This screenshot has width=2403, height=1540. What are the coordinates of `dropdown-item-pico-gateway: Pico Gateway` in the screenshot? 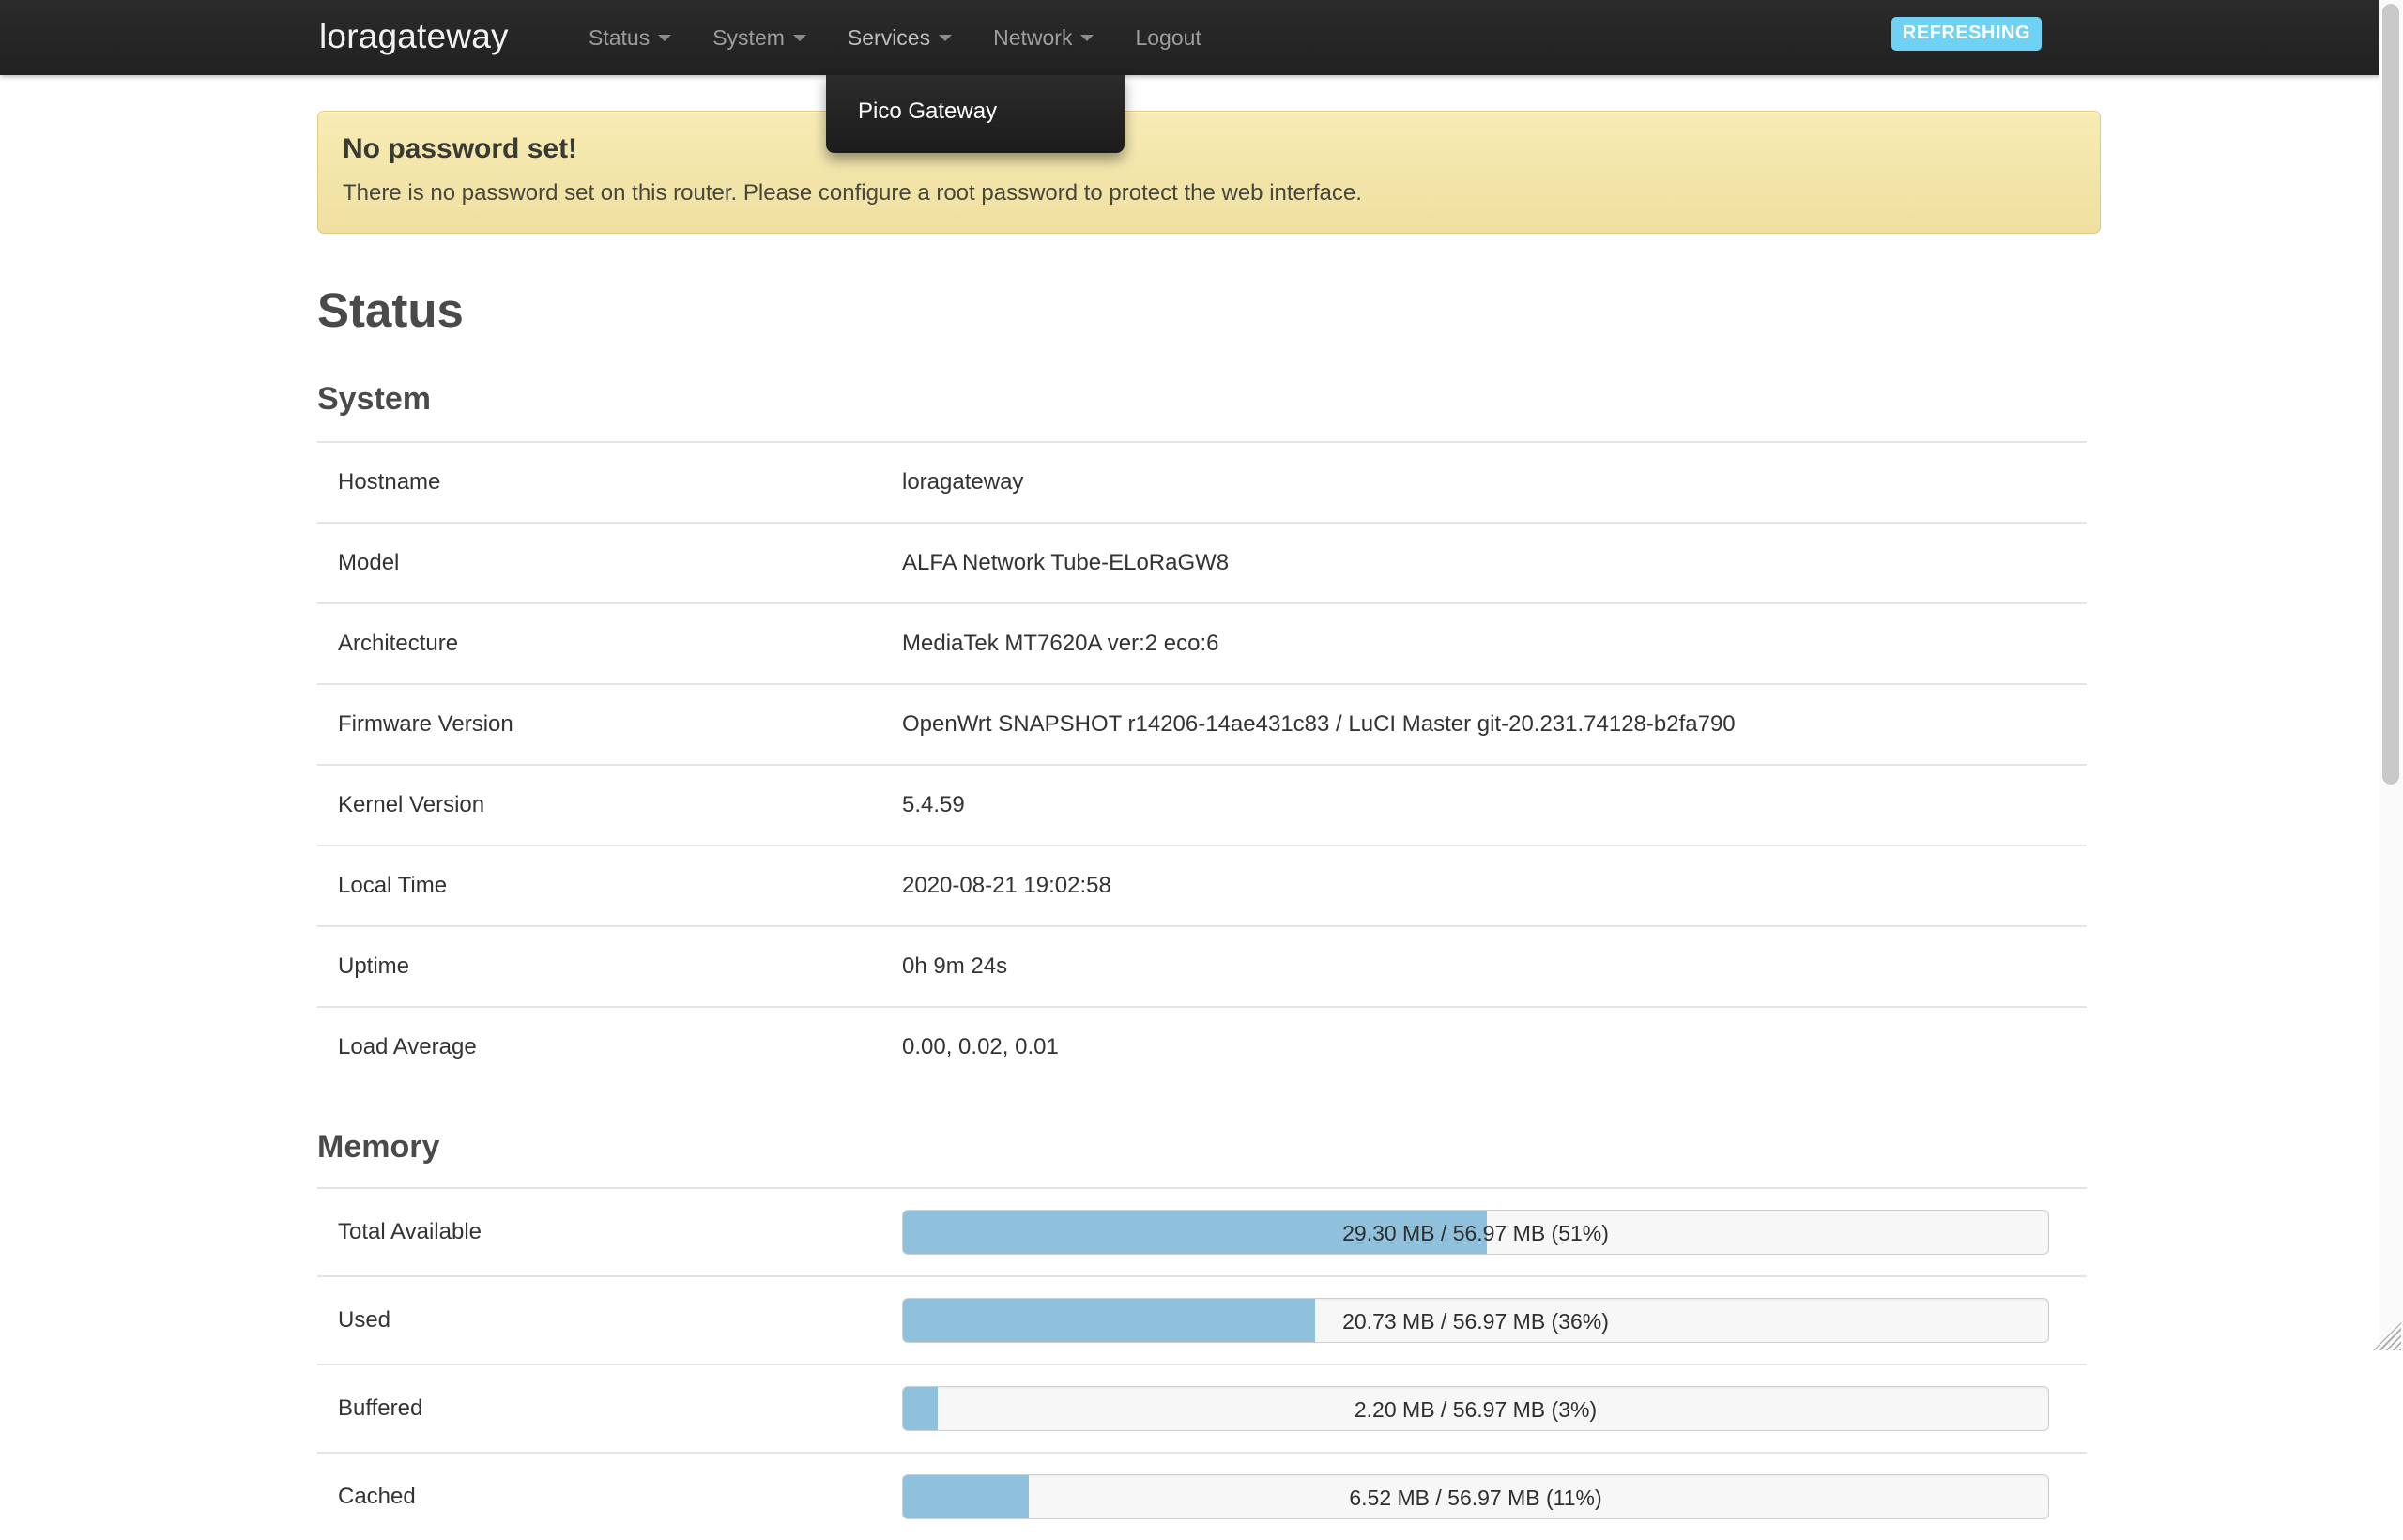 It's located at (976, 111).